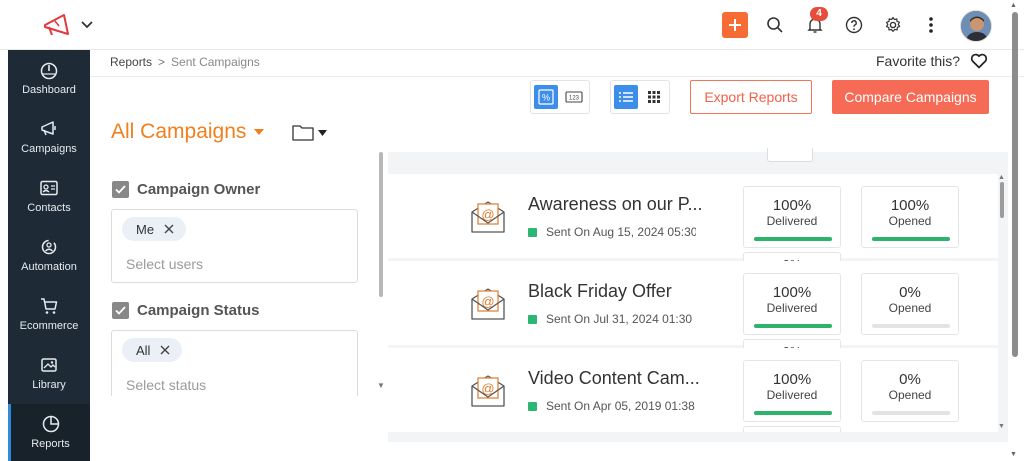 The width and height of the screenshot is (1024, 461). I want to click on top-bar: 4, so click(512, 25).